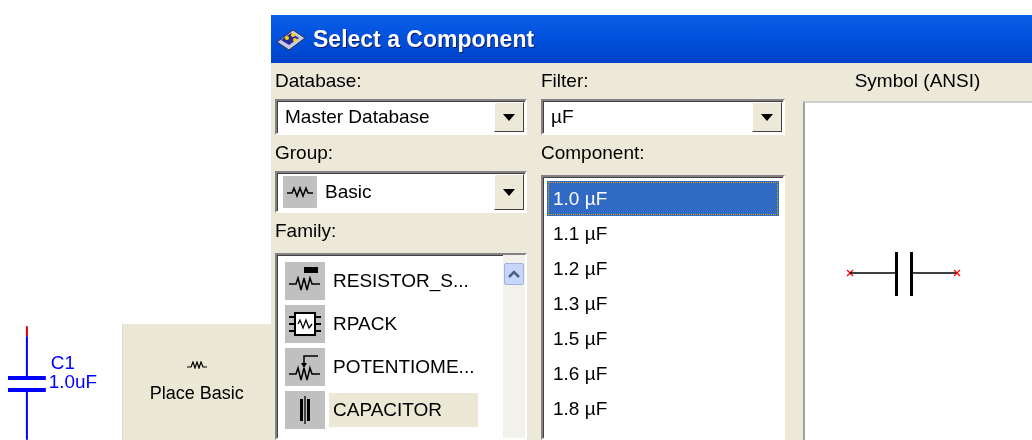  What do you see at coordinates (196, 381) in the screenshot?
I see `place-basic-button: Place Basic` at bounding box center [196, 381].